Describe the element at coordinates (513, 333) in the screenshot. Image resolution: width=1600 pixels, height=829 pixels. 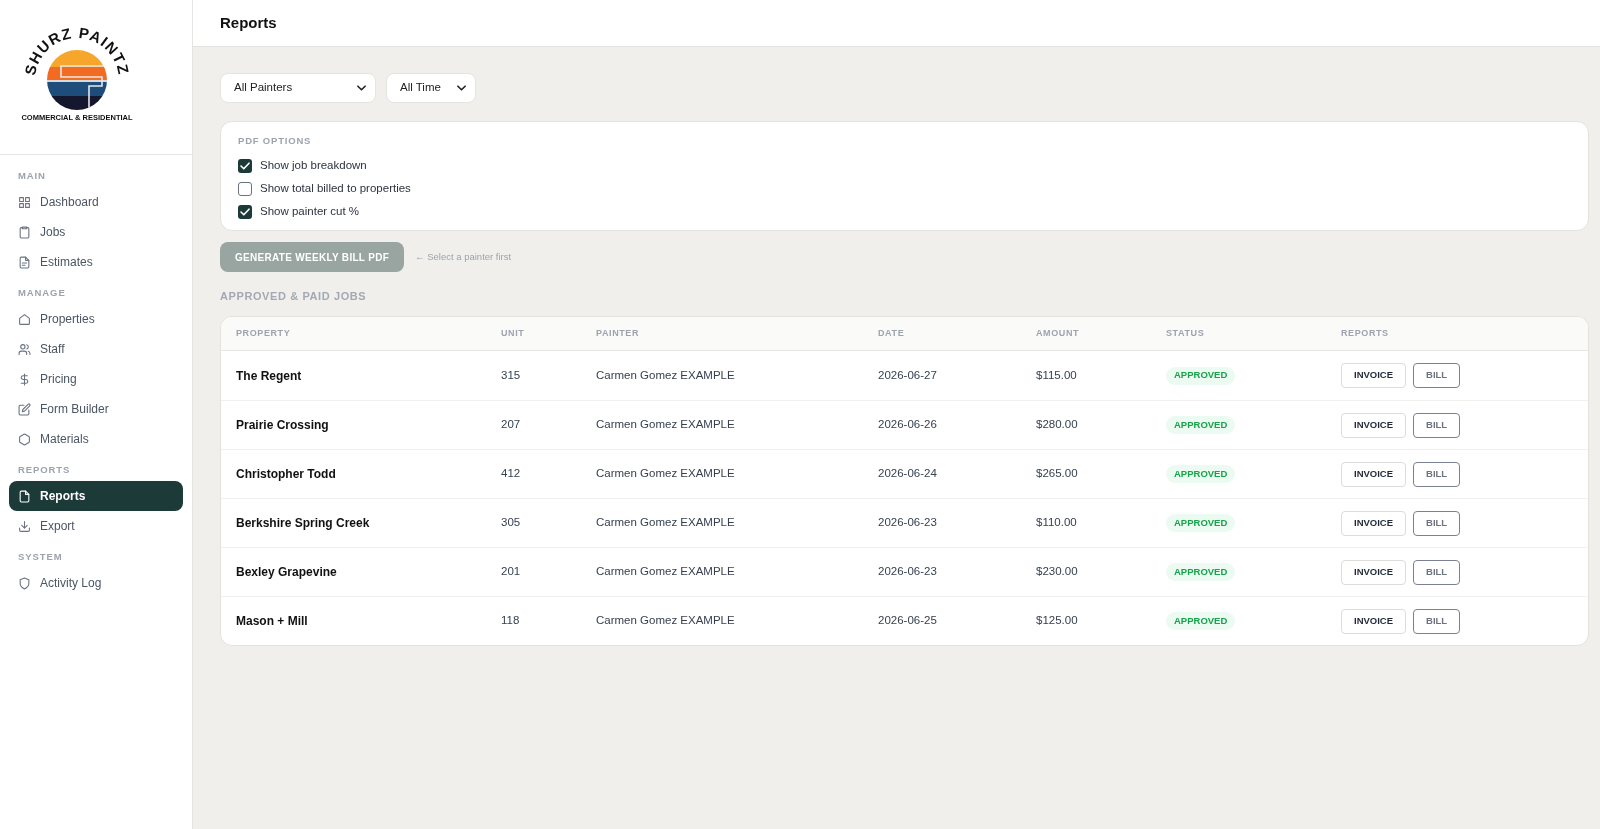
I see `column-header: UNIT` at that location.